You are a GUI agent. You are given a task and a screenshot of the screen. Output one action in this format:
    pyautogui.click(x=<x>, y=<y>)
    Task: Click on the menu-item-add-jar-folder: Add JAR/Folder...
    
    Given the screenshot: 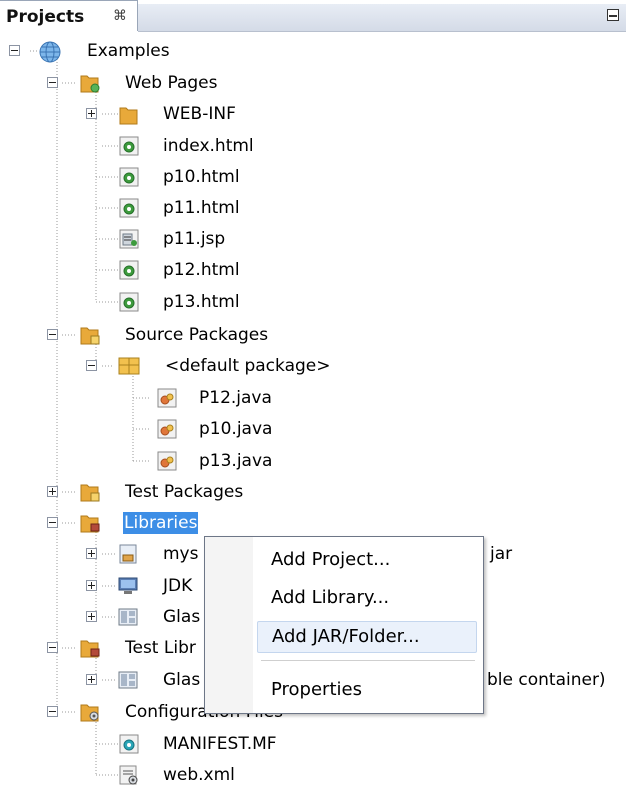 What is the action you would take?
    pyautogui.click(x=367, y=637)
    